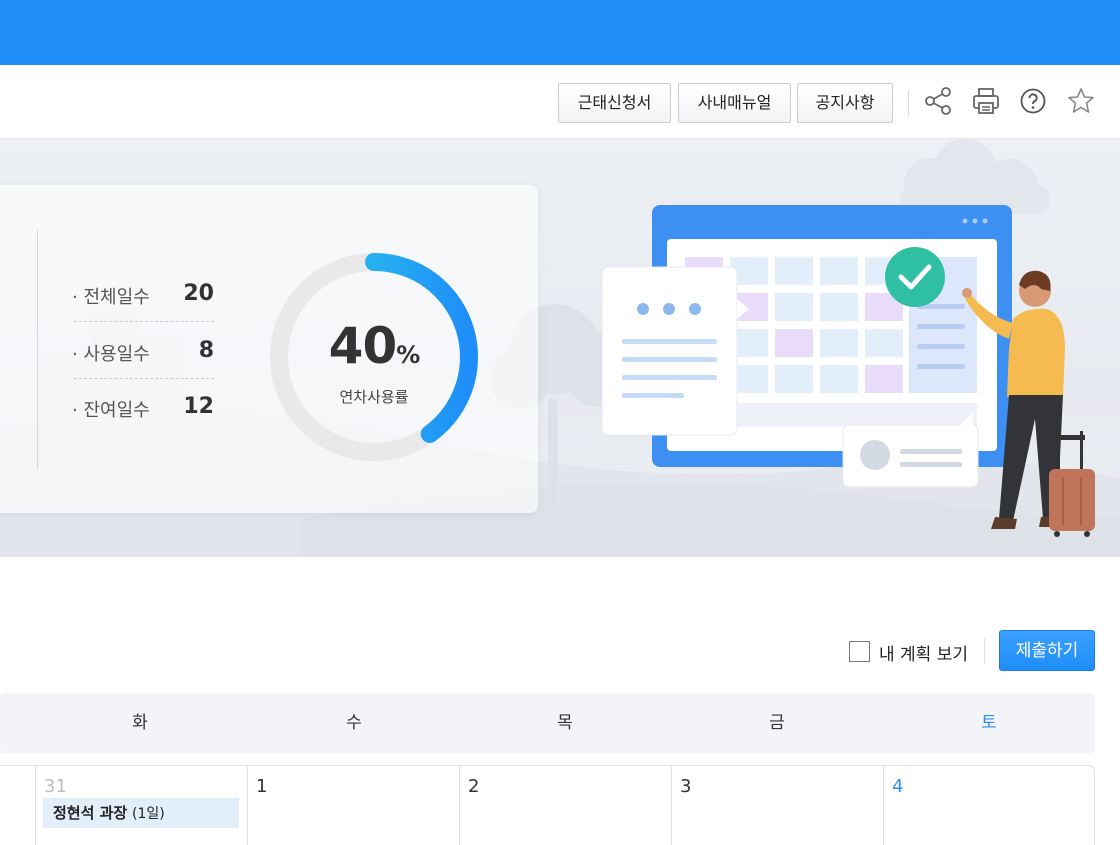 This screenshot has height=845, width=1120. I want to click on weekday-wed: 수, so click(354, 723).